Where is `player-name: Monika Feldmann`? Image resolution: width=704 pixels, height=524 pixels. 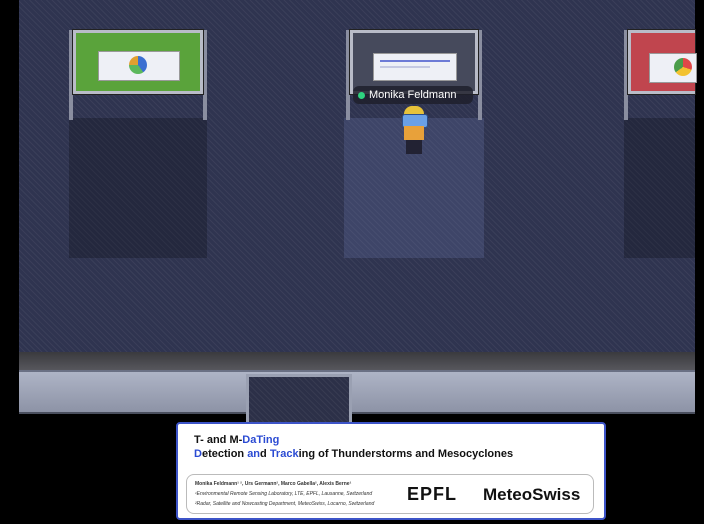
player-name: Monika Feldmann is located at coordinates (413, 95).